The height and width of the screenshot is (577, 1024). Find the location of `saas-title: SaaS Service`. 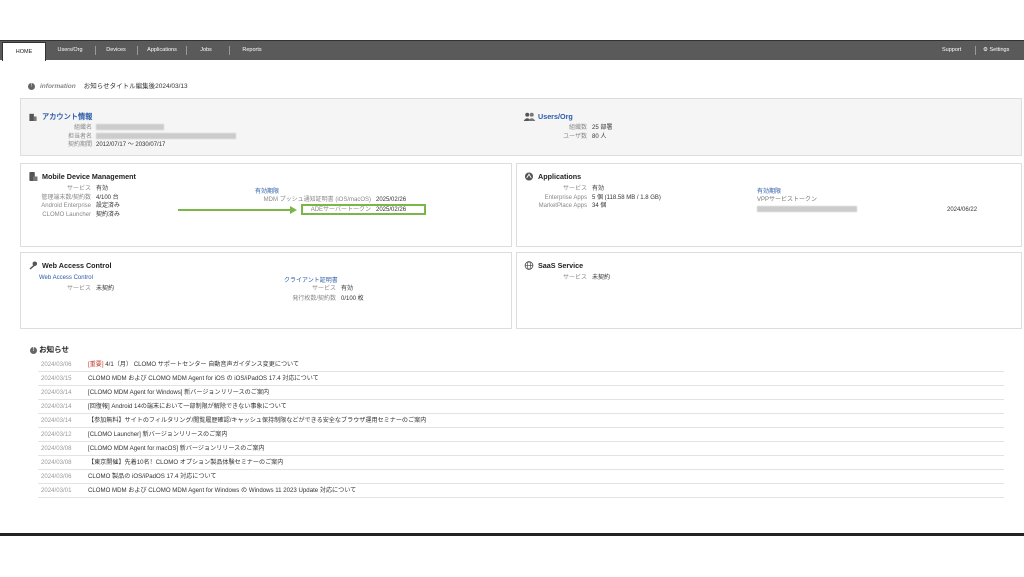

saas-title: SaaS Service is located at coordinates (561, 265).